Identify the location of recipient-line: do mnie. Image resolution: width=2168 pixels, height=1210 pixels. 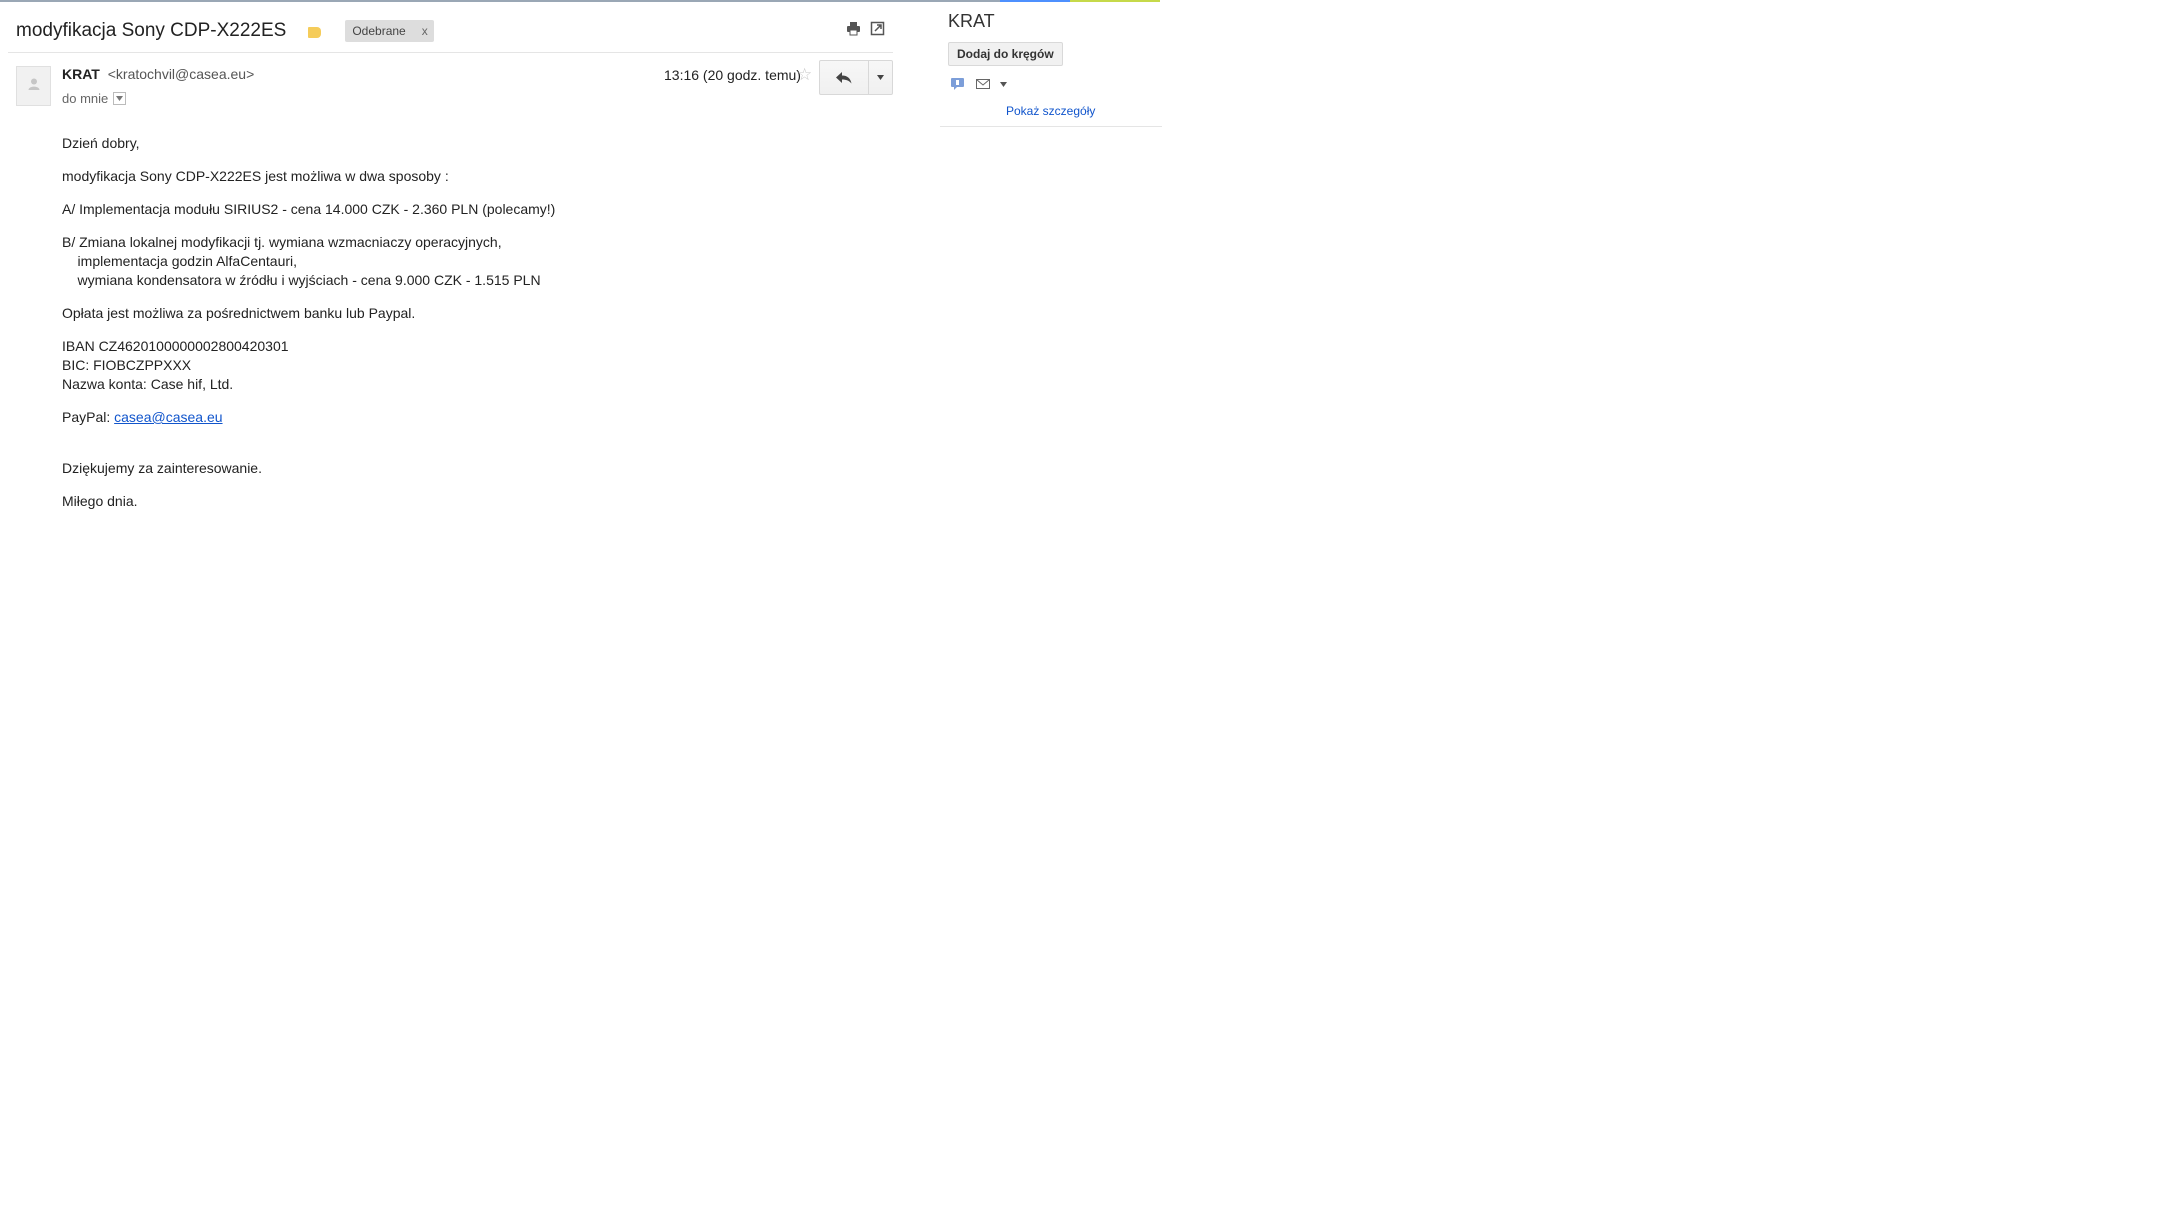
(94, 98).